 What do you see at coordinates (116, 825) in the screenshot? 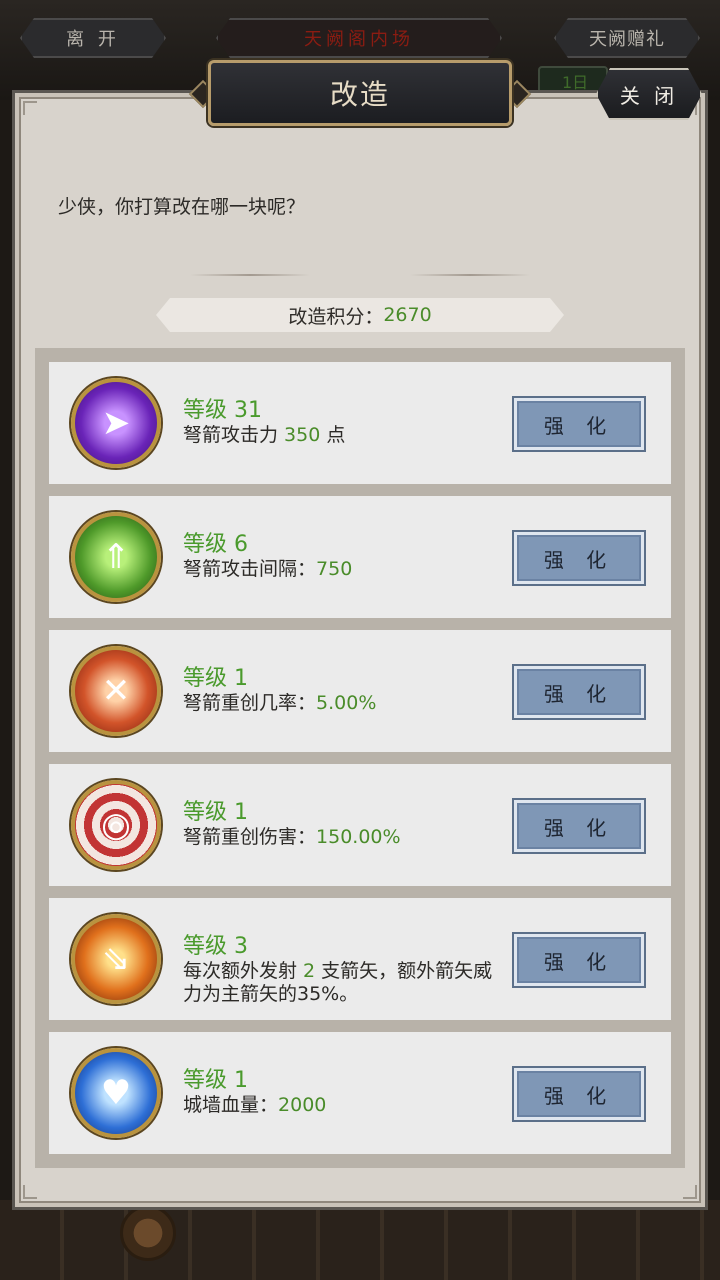
I see `target-arrow-icon: ◎` at bounding box center [116, 825].